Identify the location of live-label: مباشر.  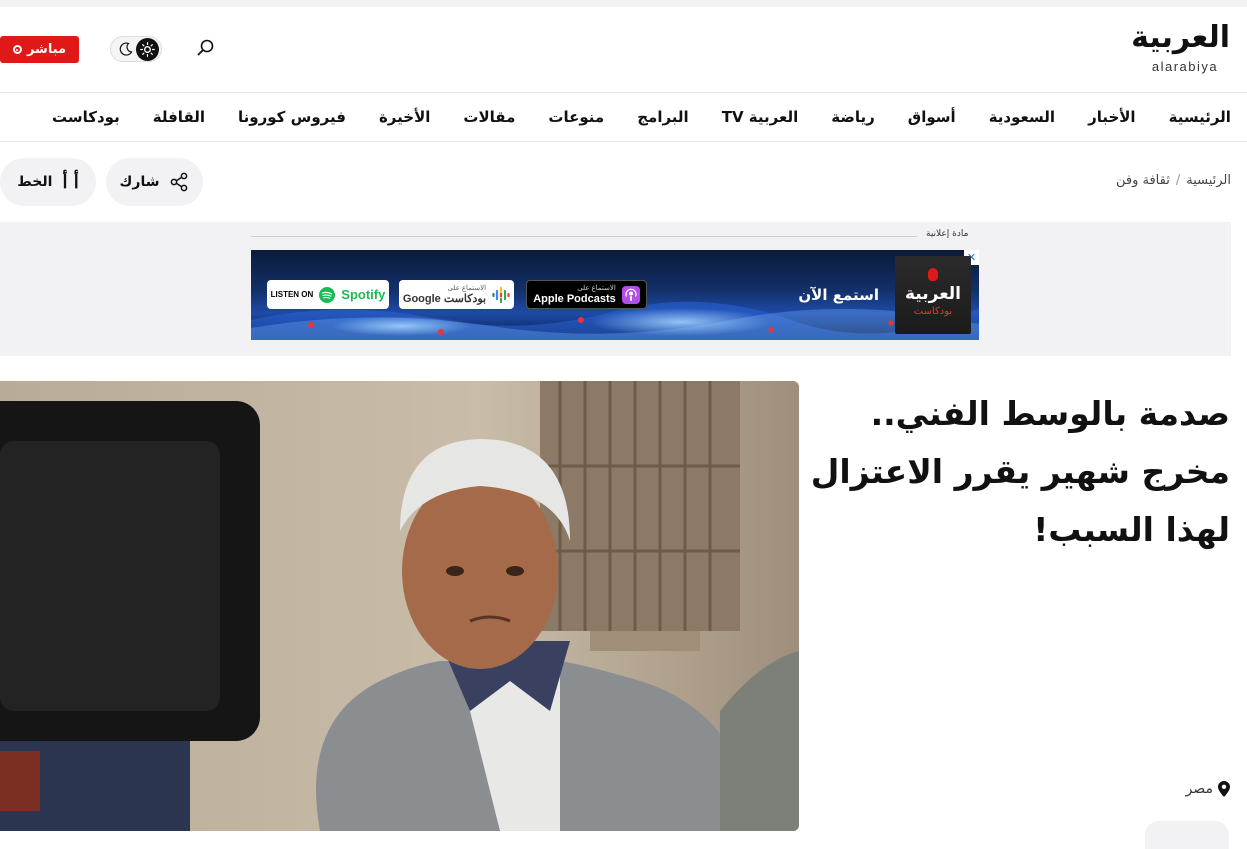
(46, 49).